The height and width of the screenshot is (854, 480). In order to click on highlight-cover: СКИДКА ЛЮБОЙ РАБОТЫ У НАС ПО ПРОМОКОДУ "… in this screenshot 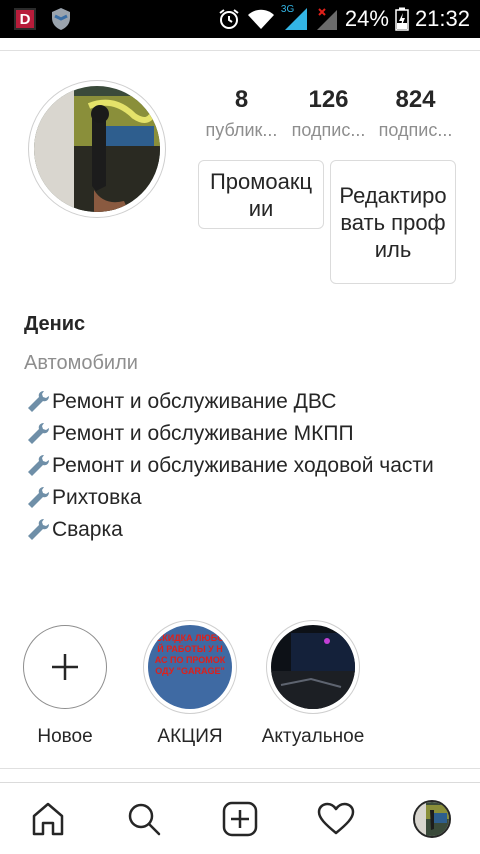, I will do `click(190, 667)`.